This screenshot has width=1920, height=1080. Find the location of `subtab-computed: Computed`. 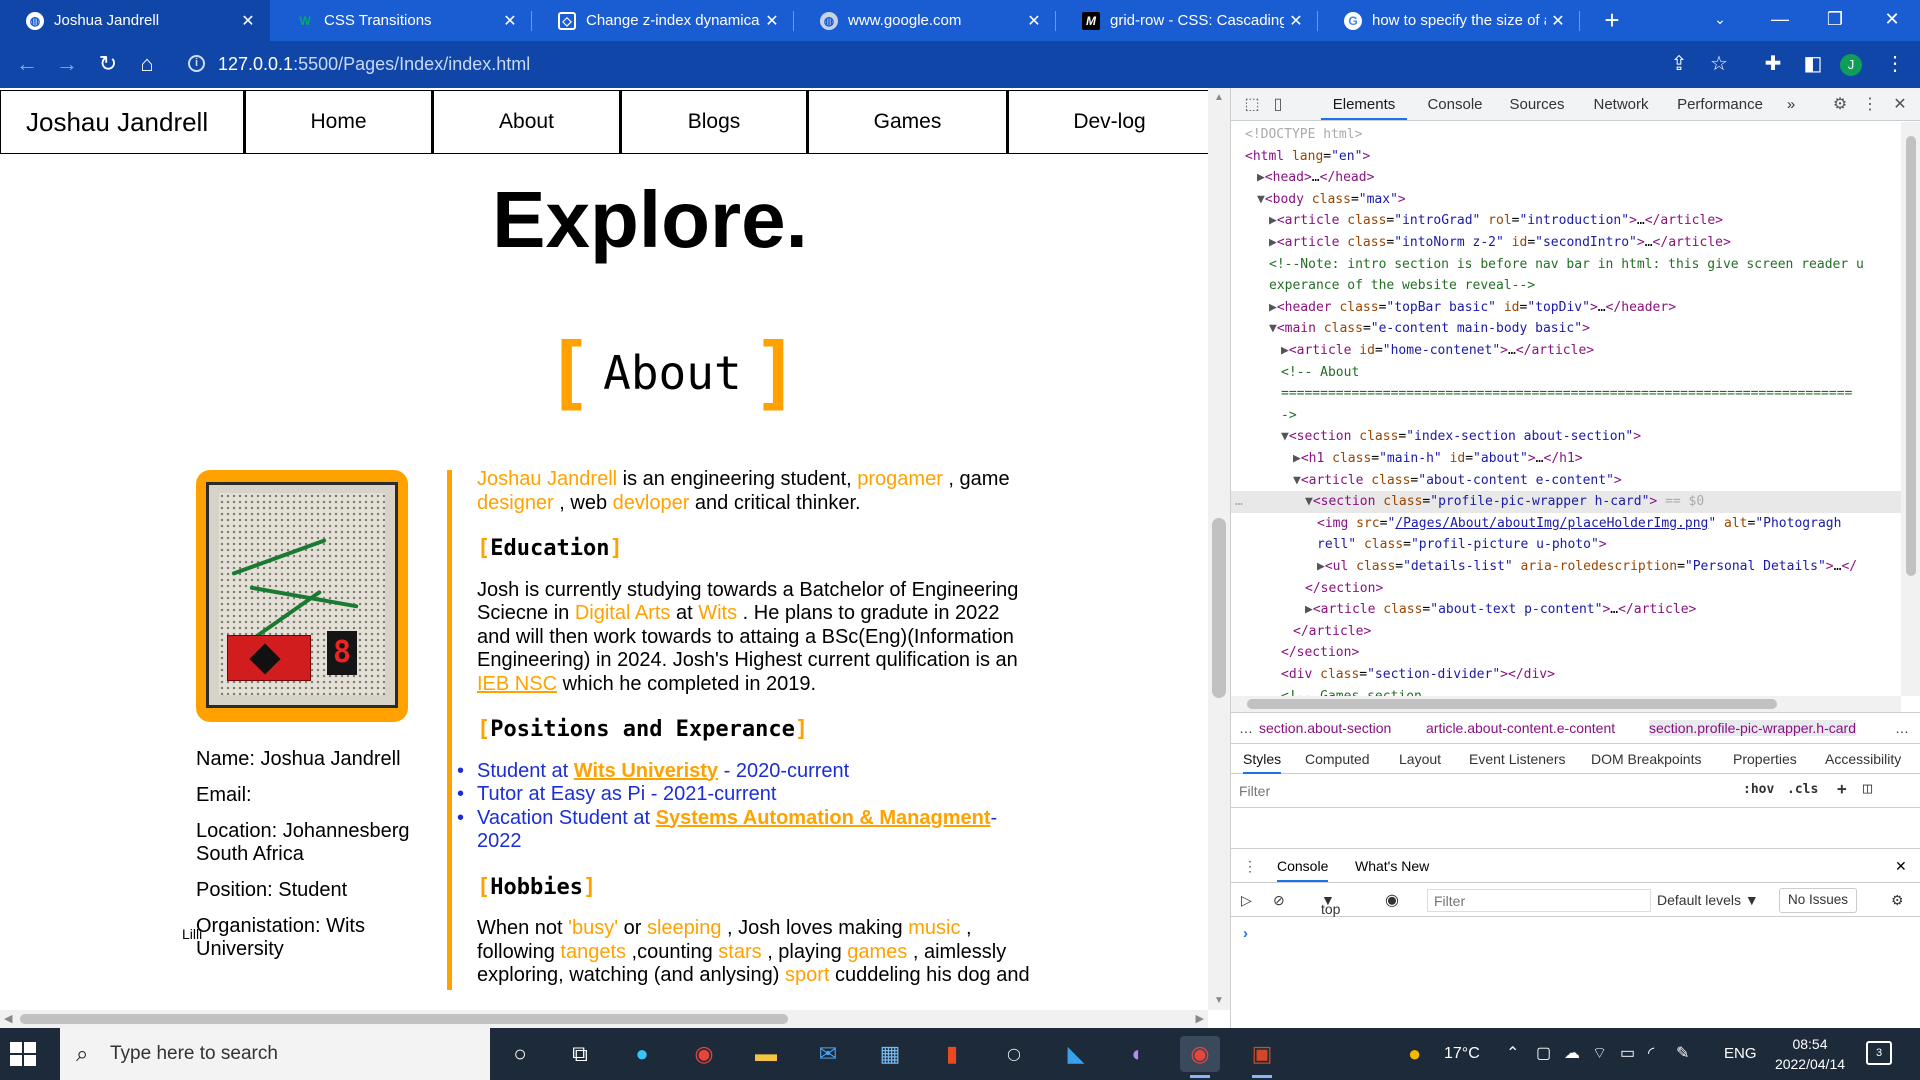

subtab-computed: Computed is located at coordinates (1337, 759).